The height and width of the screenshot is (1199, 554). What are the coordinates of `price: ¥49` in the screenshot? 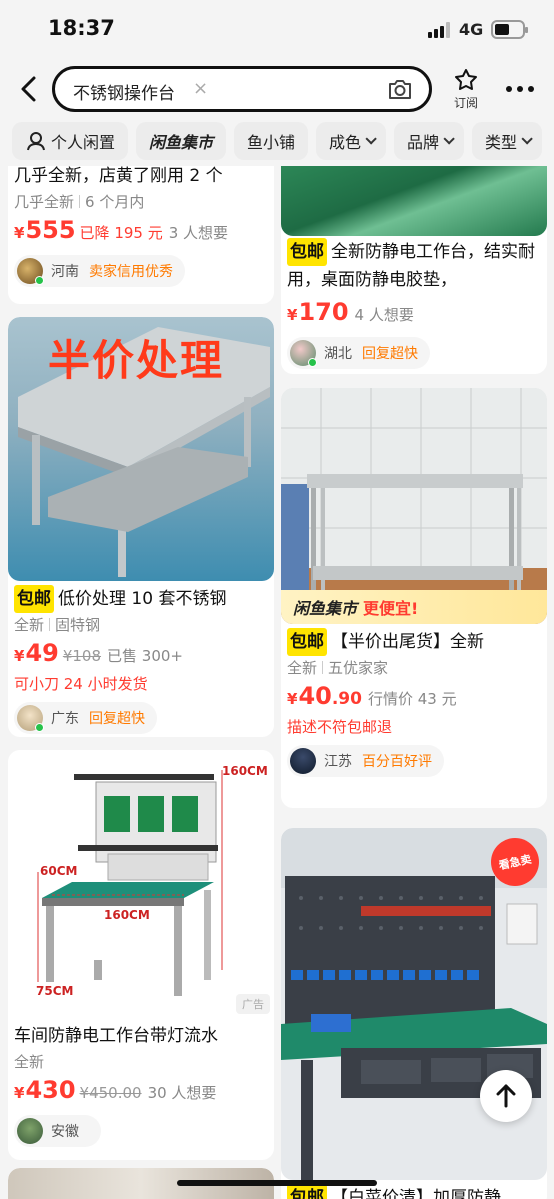 It's located at (36, 653).